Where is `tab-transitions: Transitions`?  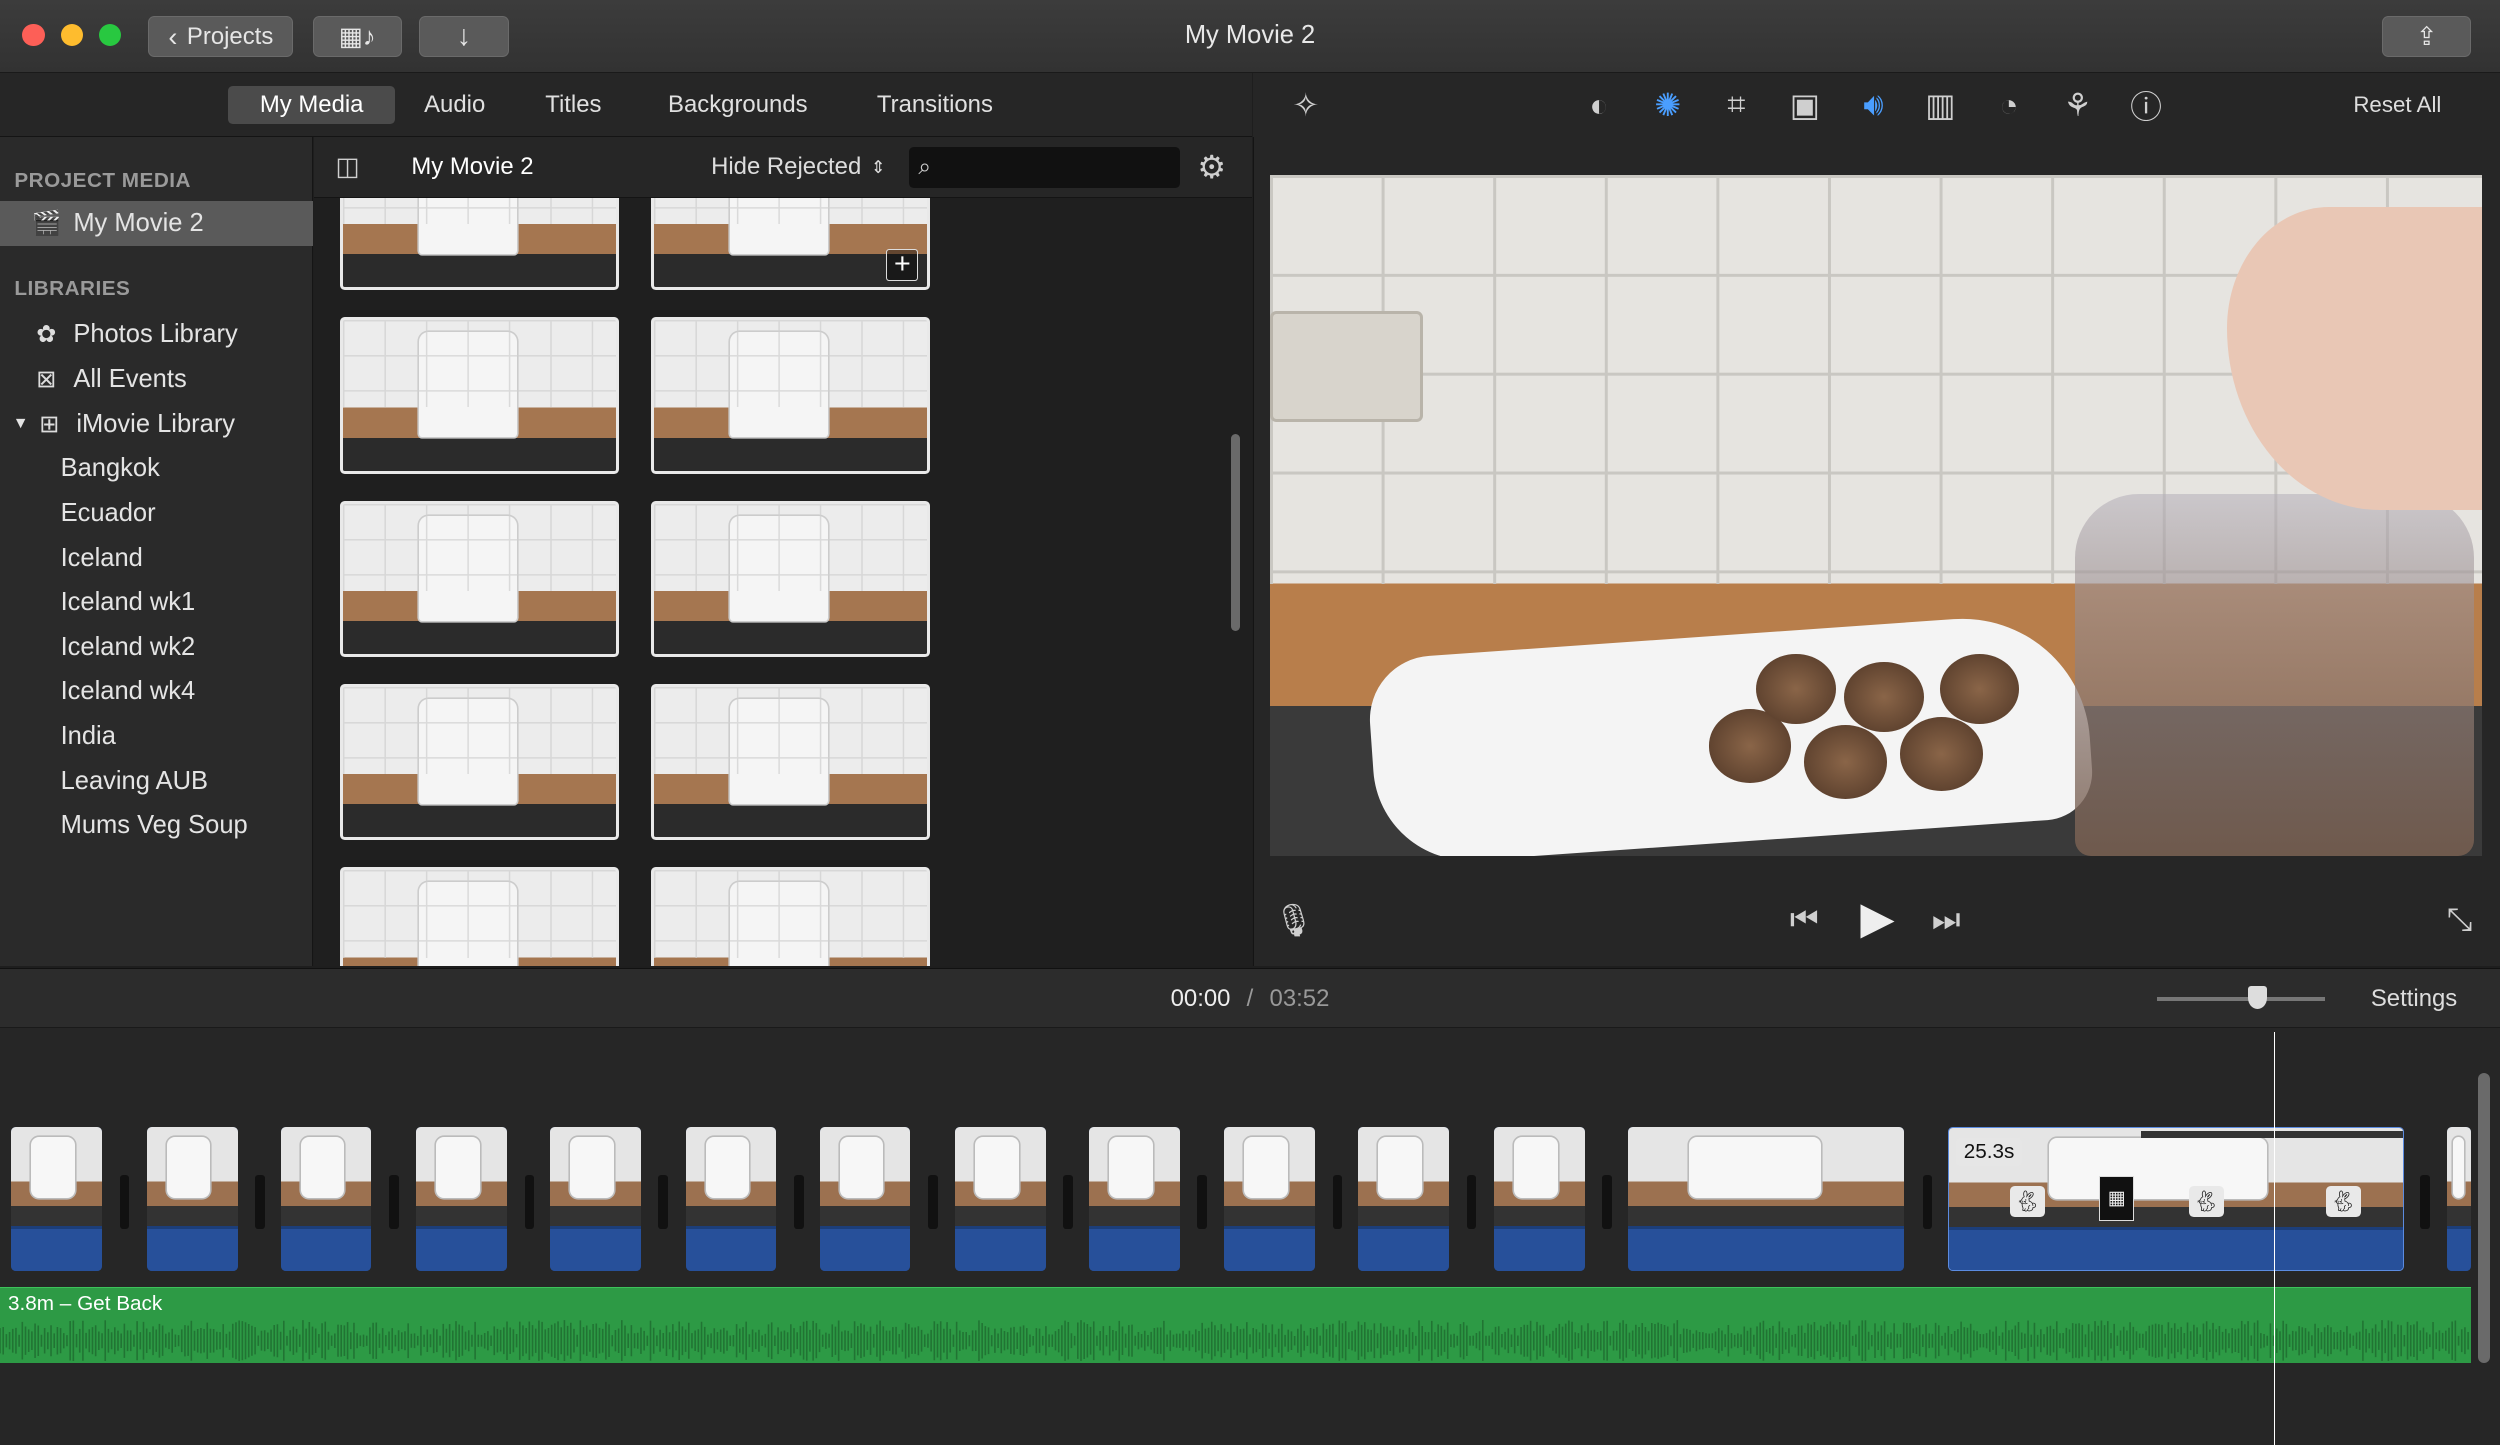 tab-transitions: Transitions is located at coordinates (935, 105).